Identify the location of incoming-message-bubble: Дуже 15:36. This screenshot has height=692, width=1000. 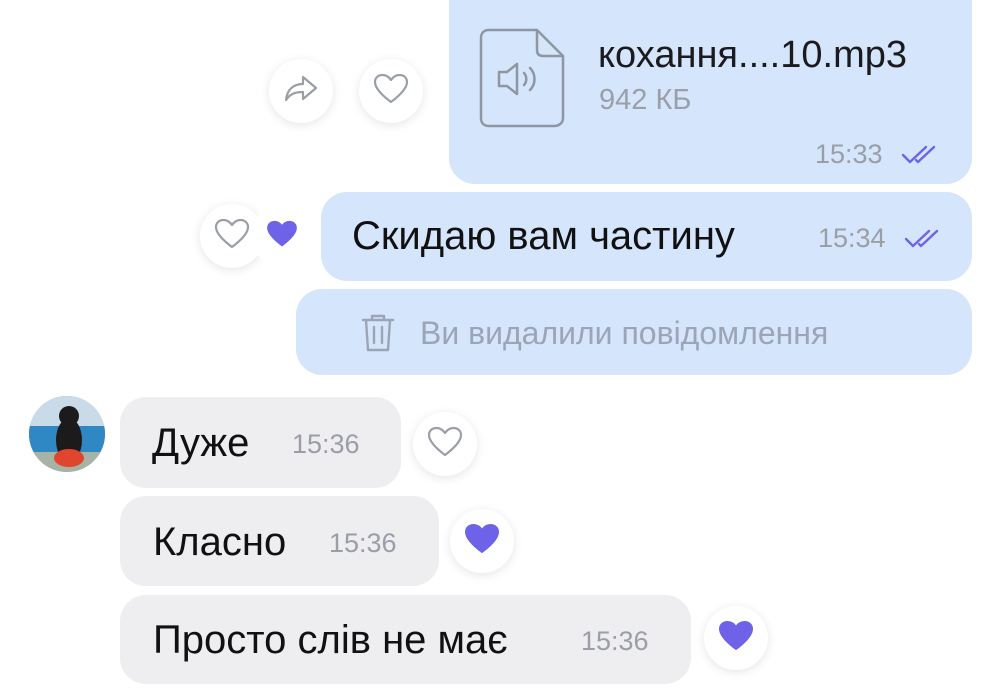
(260, 442).